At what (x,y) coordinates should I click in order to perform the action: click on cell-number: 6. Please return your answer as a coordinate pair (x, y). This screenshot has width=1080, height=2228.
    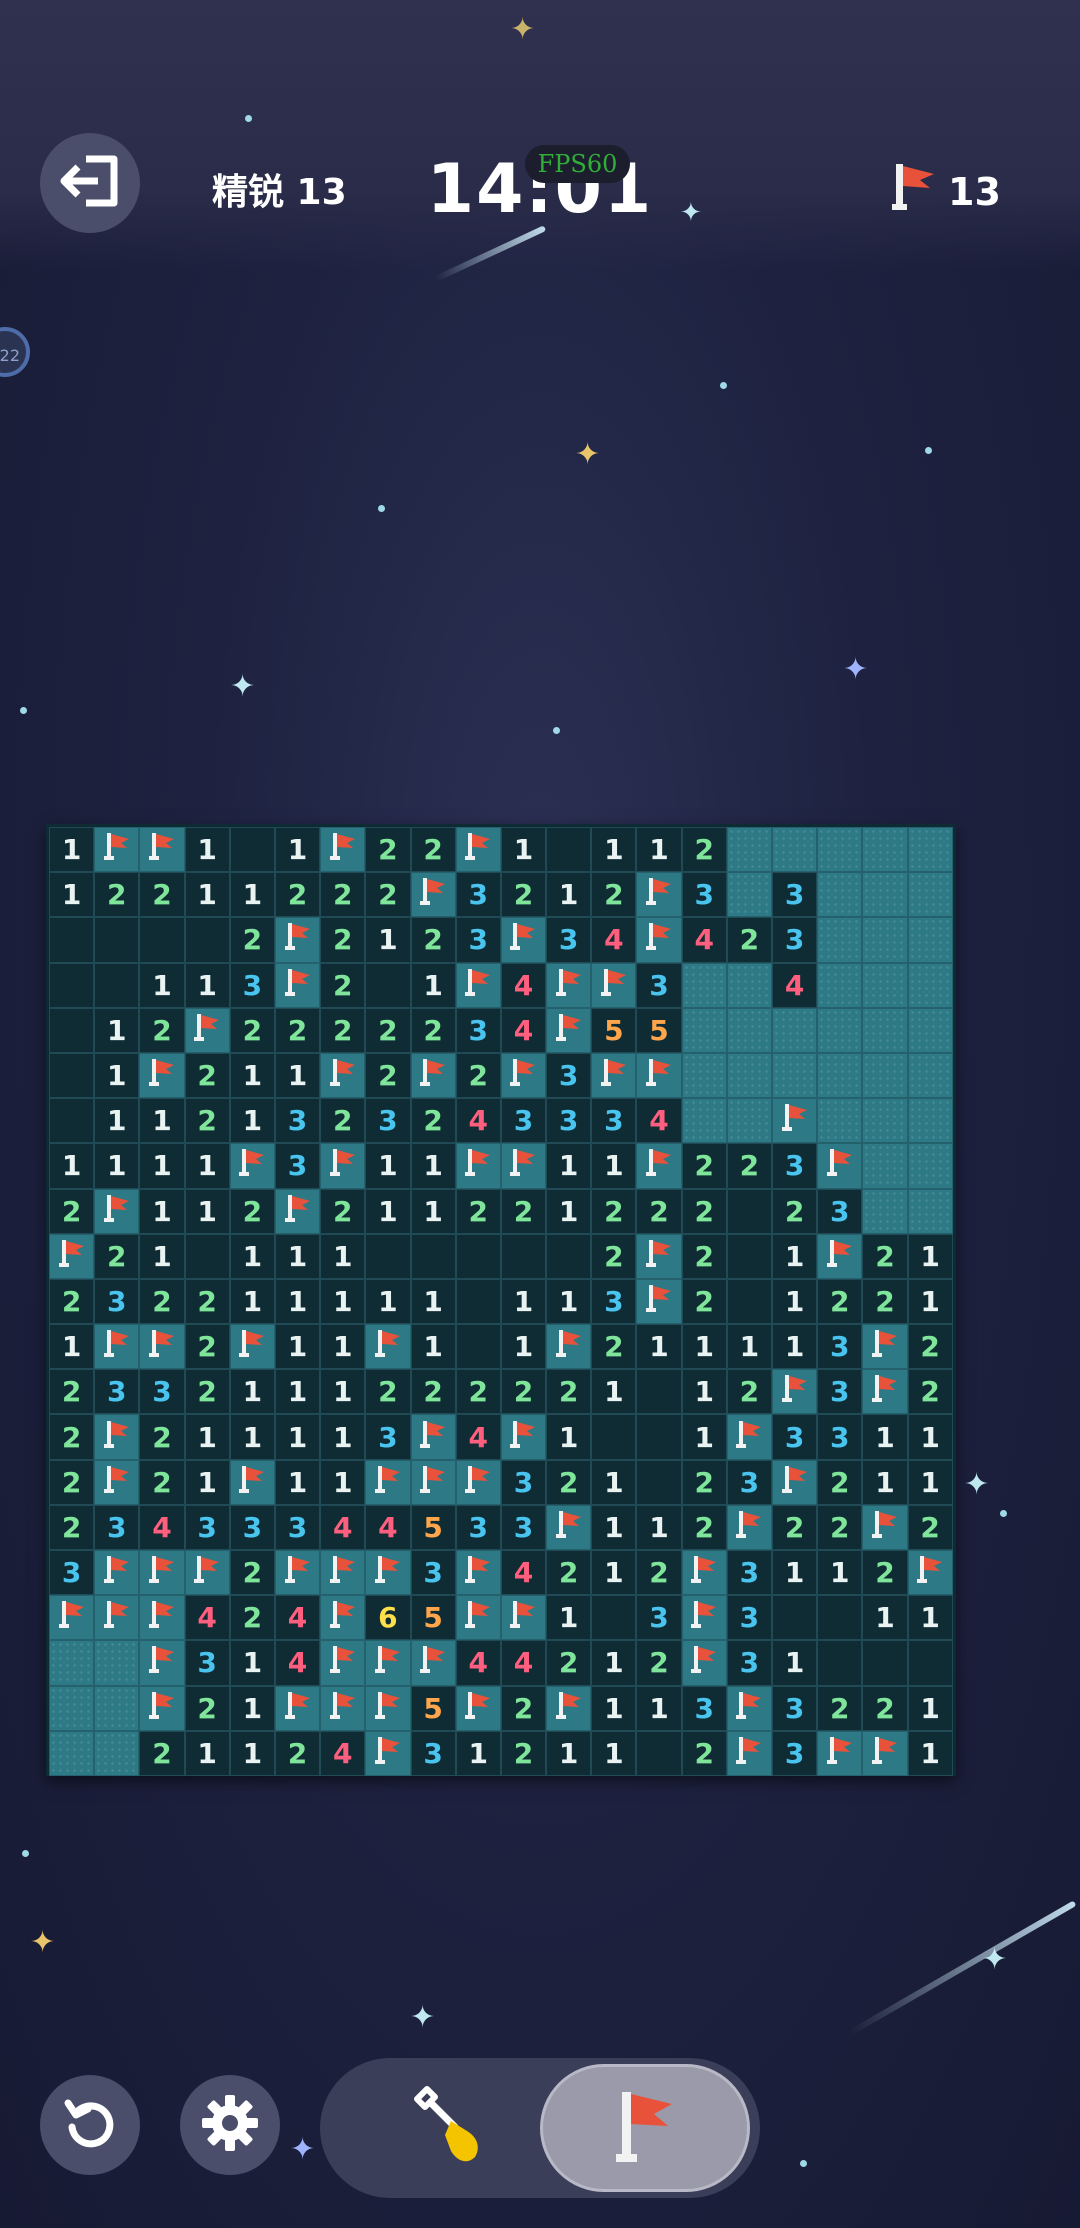
    Looking at the image, I should click on (388, 1618).